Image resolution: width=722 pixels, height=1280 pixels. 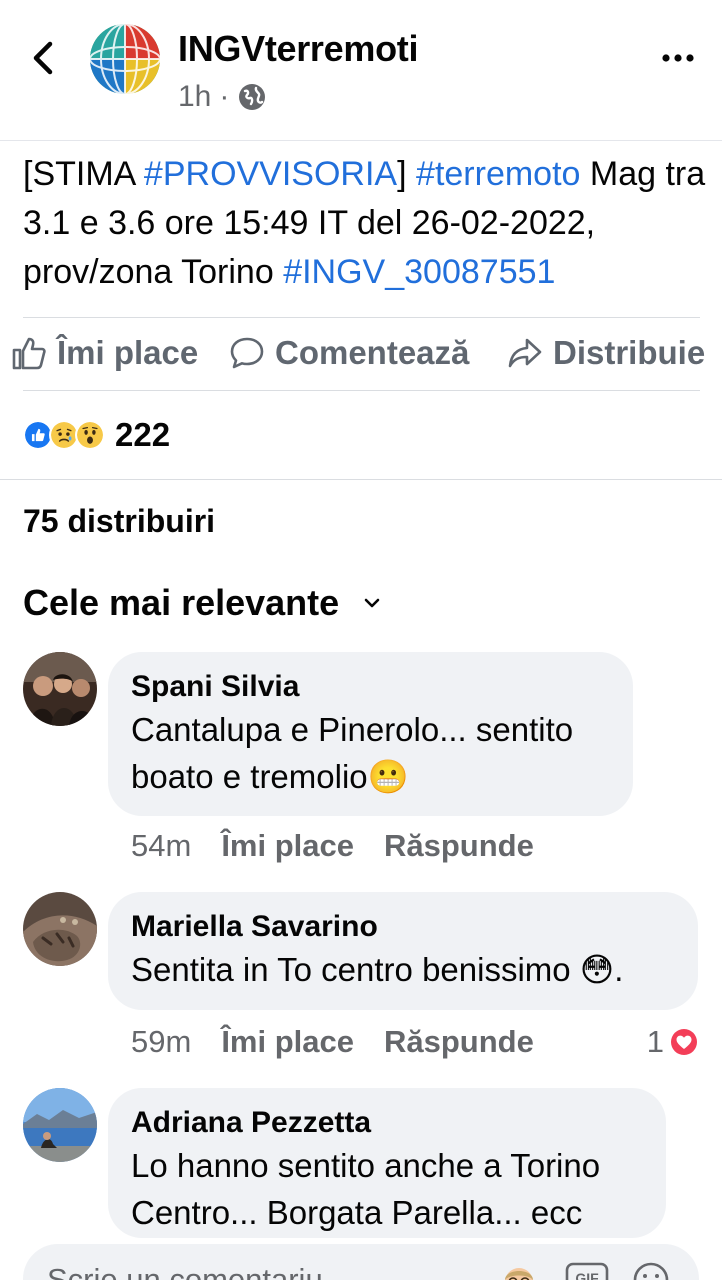 I want to click on post-text-segment: ], so click(x=407, y=174).